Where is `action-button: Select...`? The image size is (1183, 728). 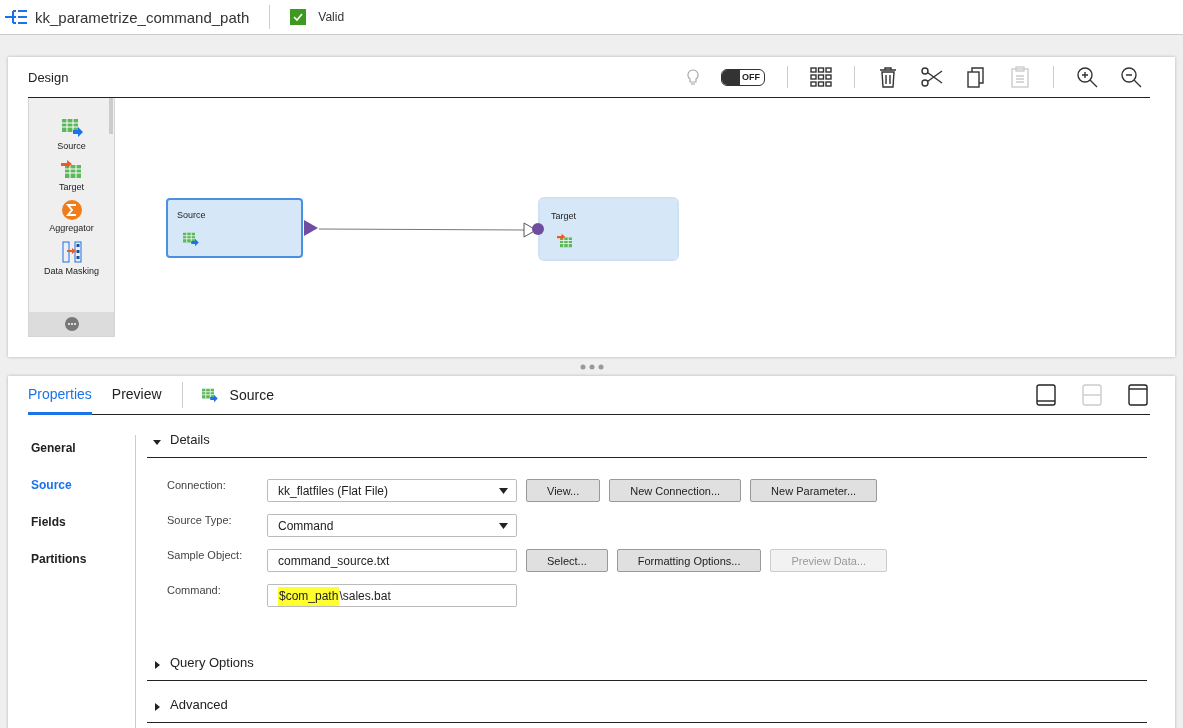
action-button: Select... is located at coordinates (567, 560).